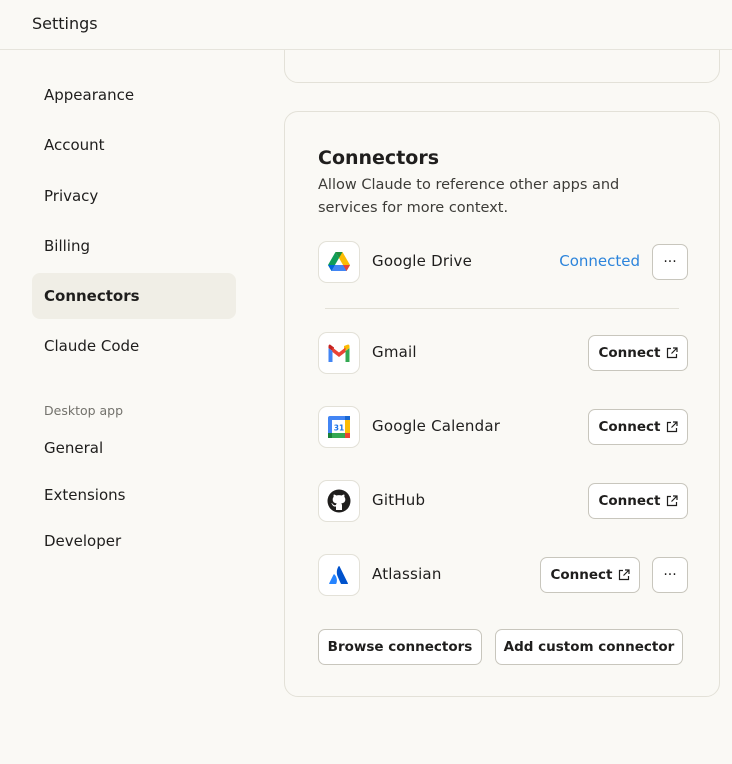 This screenshot has height=764, width=732. Describe the element at coordinates (407, 574) in the screenshot. I see `connector-name: Atlassian` at that location.